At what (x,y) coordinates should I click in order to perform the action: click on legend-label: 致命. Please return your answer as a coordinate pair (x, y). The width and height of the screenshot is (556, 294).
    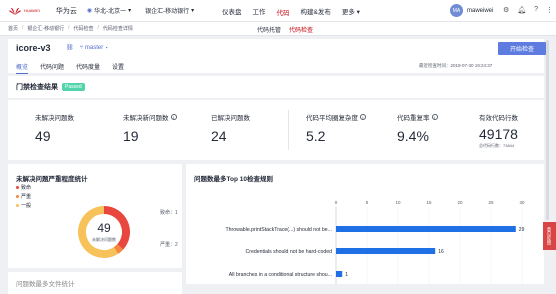
    Looking at the image, I should click on (26, 188).